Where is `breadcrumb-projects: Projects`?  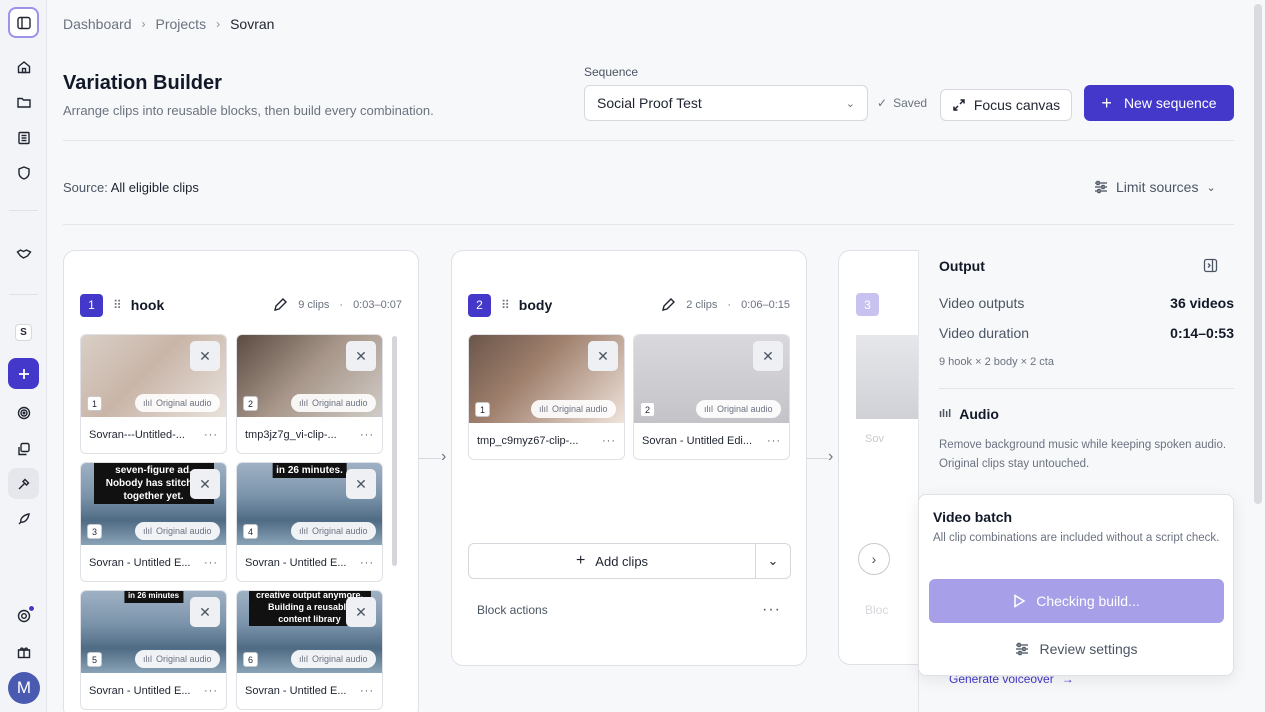
breadcrumb-projects: Projects is located at coordinates (181, 24).